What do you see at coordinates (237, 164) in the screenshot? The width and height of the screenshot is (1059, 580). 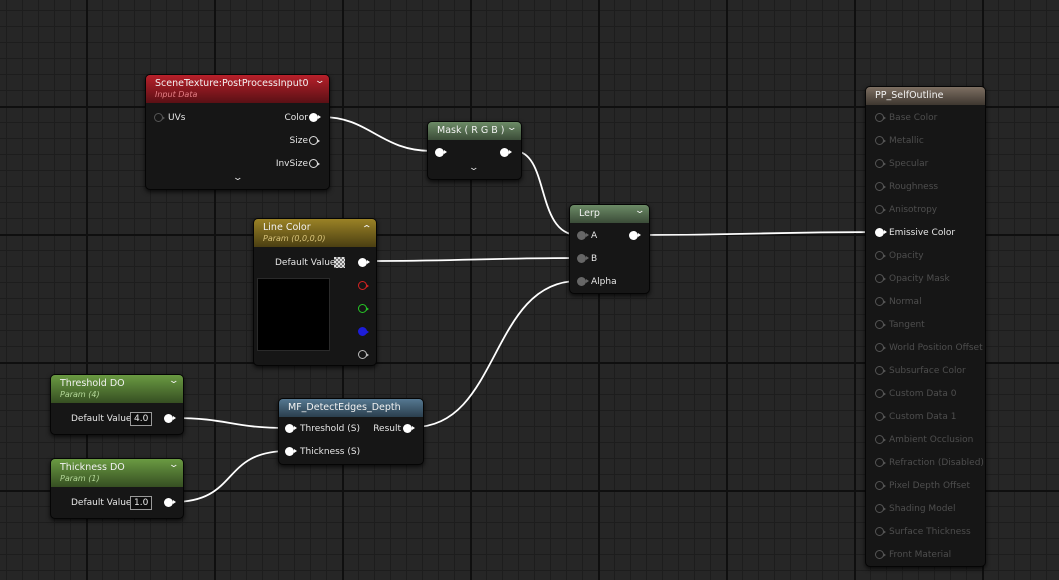 I see `scene-texture-row-invsize: InvSize` at bounding box center [237, 164].